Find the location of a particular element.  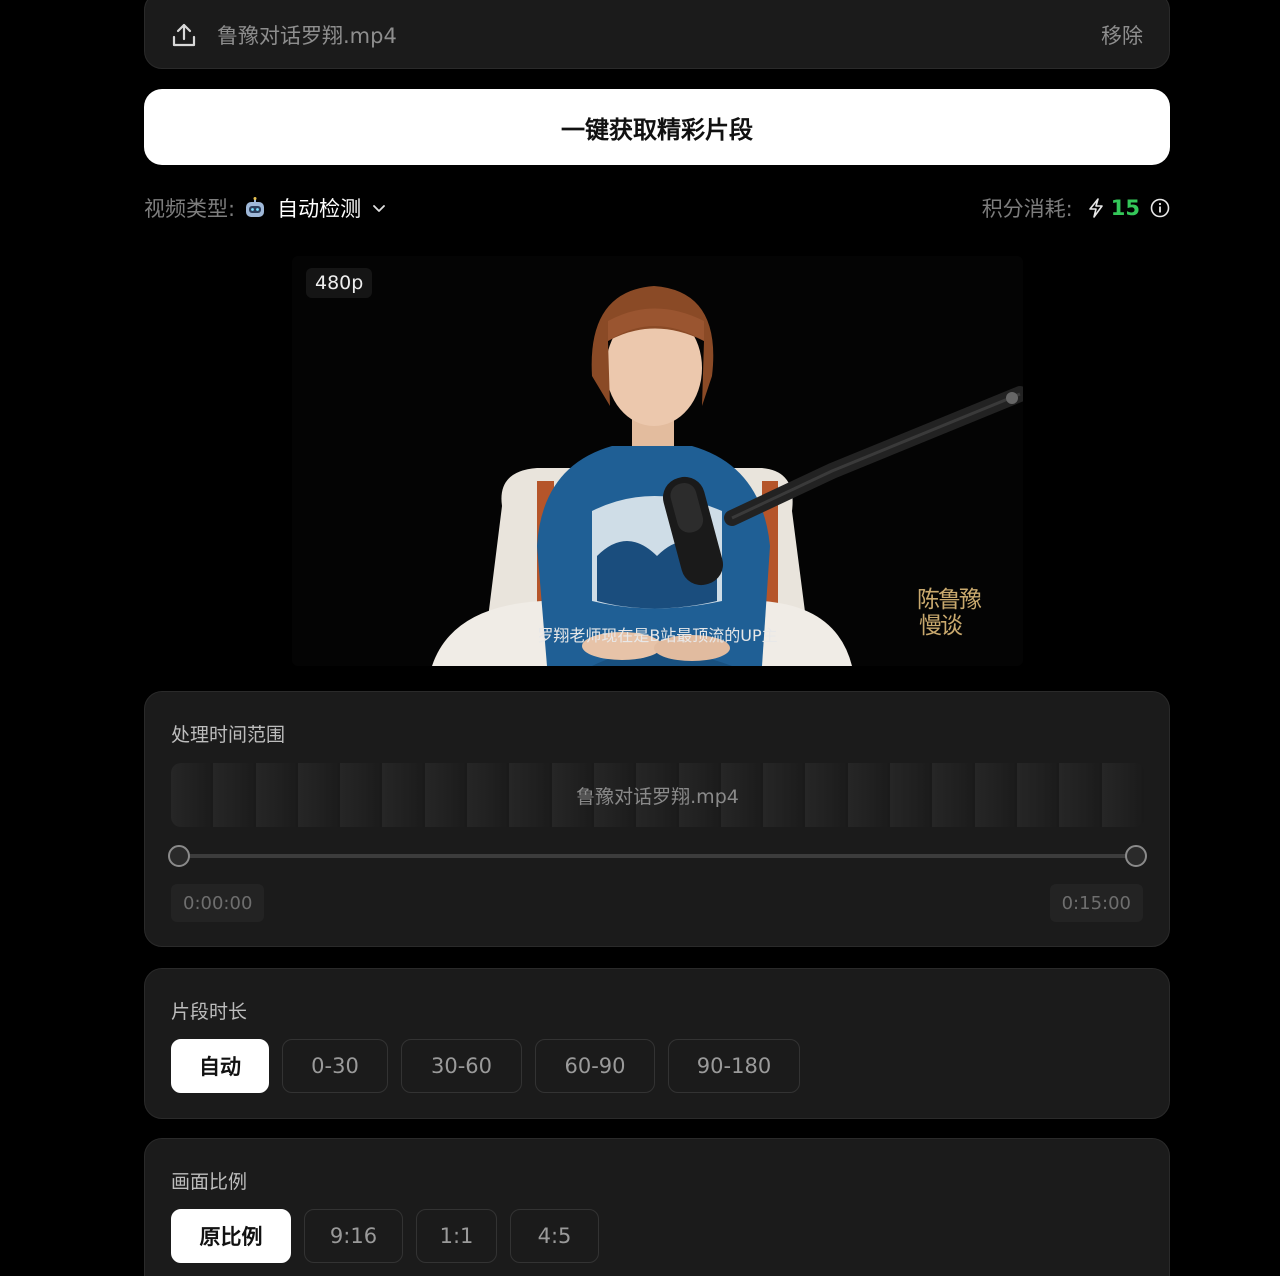

file-name: 鲁豫对话罗翔.mp4 is located at coordinates (307, 35).